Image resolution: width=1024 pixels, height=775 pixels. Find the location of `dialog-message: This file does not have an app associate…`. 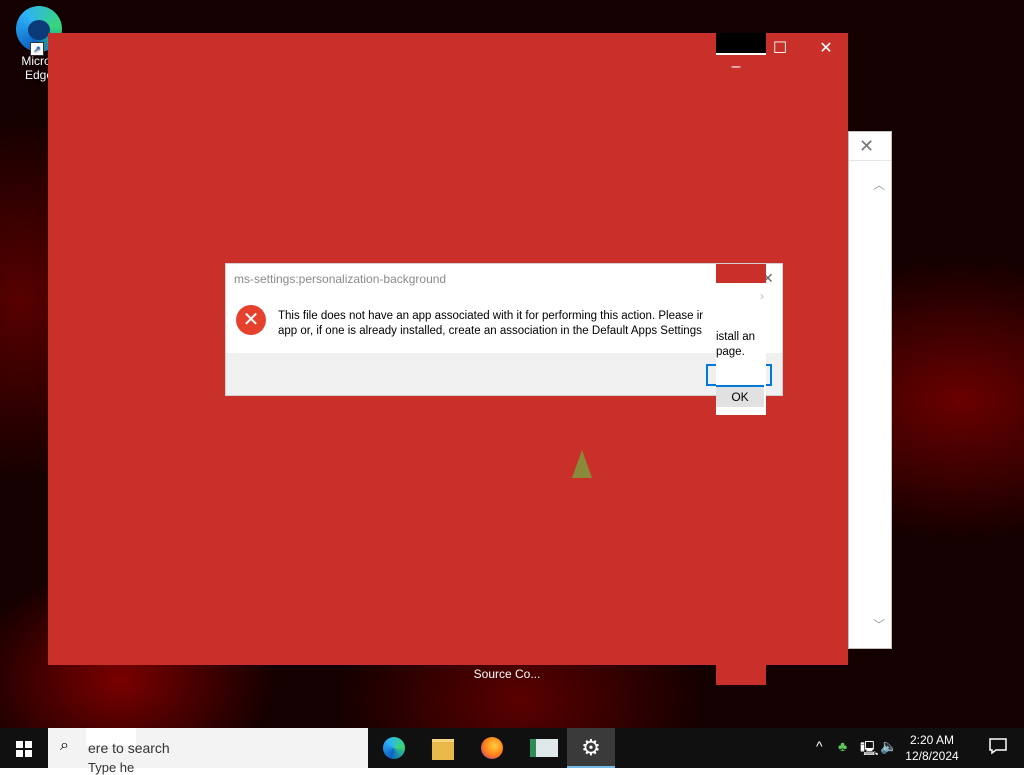

dialog-message: This file does not have an app associate… is located at coordinates (503, 324).